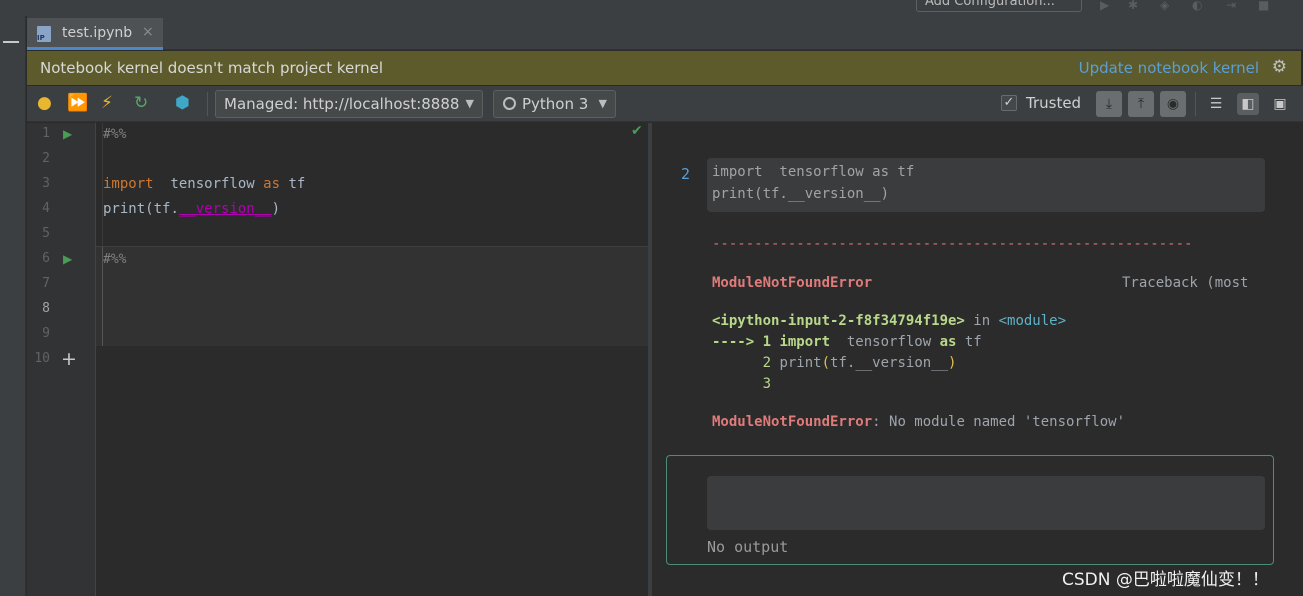 The width and height of the screenshot is (1303, 596). Describe the element at coordinates (834, 363) in the screenshot. I see `traceback-line-2: 2 print(tf.__version__)` at that location.